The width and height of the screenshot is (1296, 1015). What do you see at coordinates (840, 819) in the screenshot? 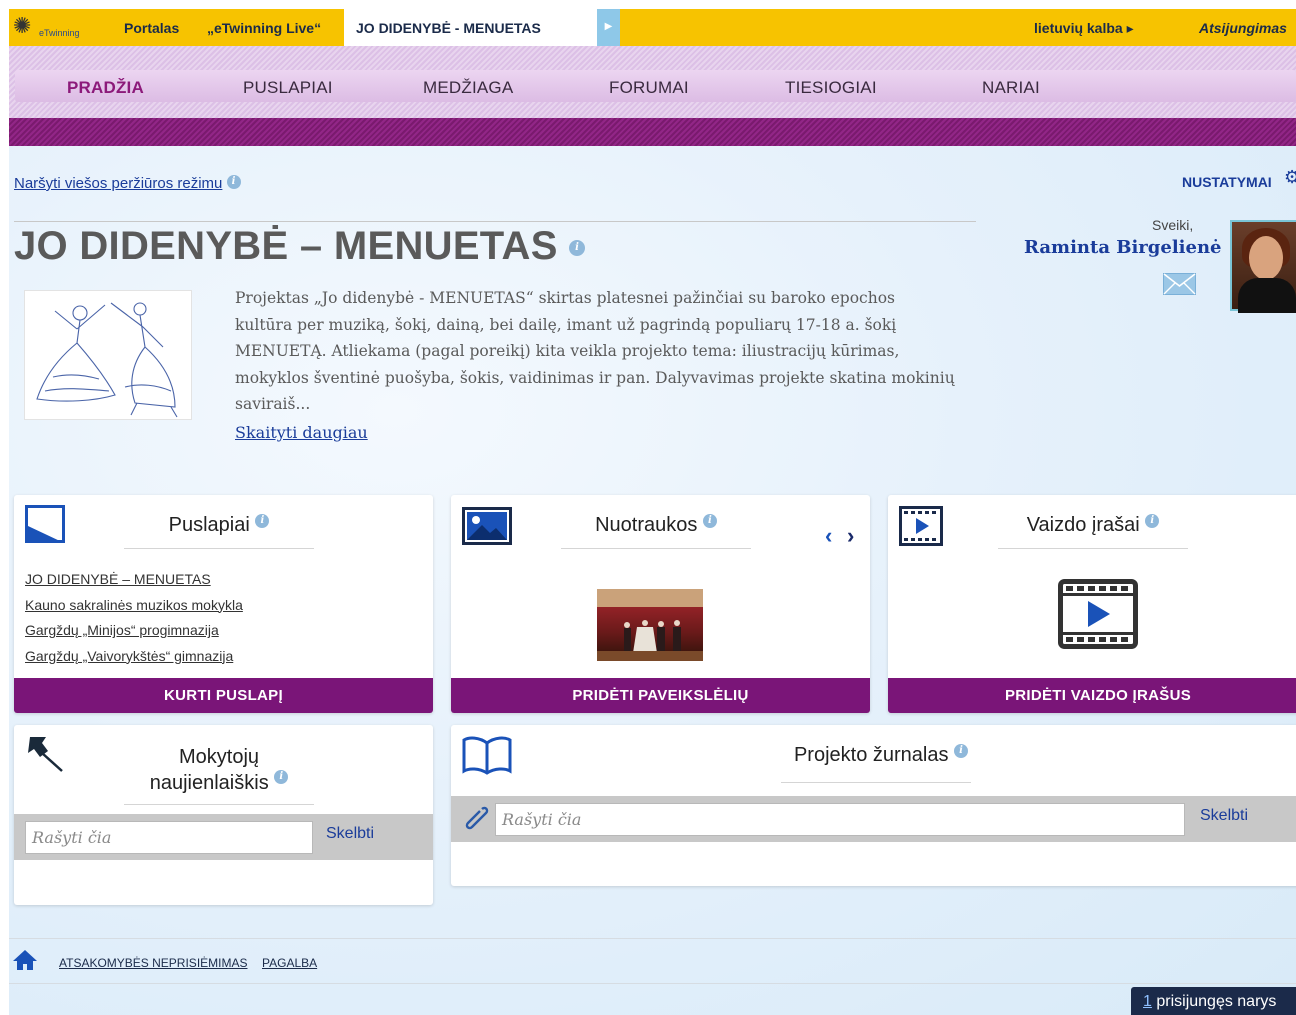
I see `journal-input: Rašyti čia` at bounding box center [840, 819].